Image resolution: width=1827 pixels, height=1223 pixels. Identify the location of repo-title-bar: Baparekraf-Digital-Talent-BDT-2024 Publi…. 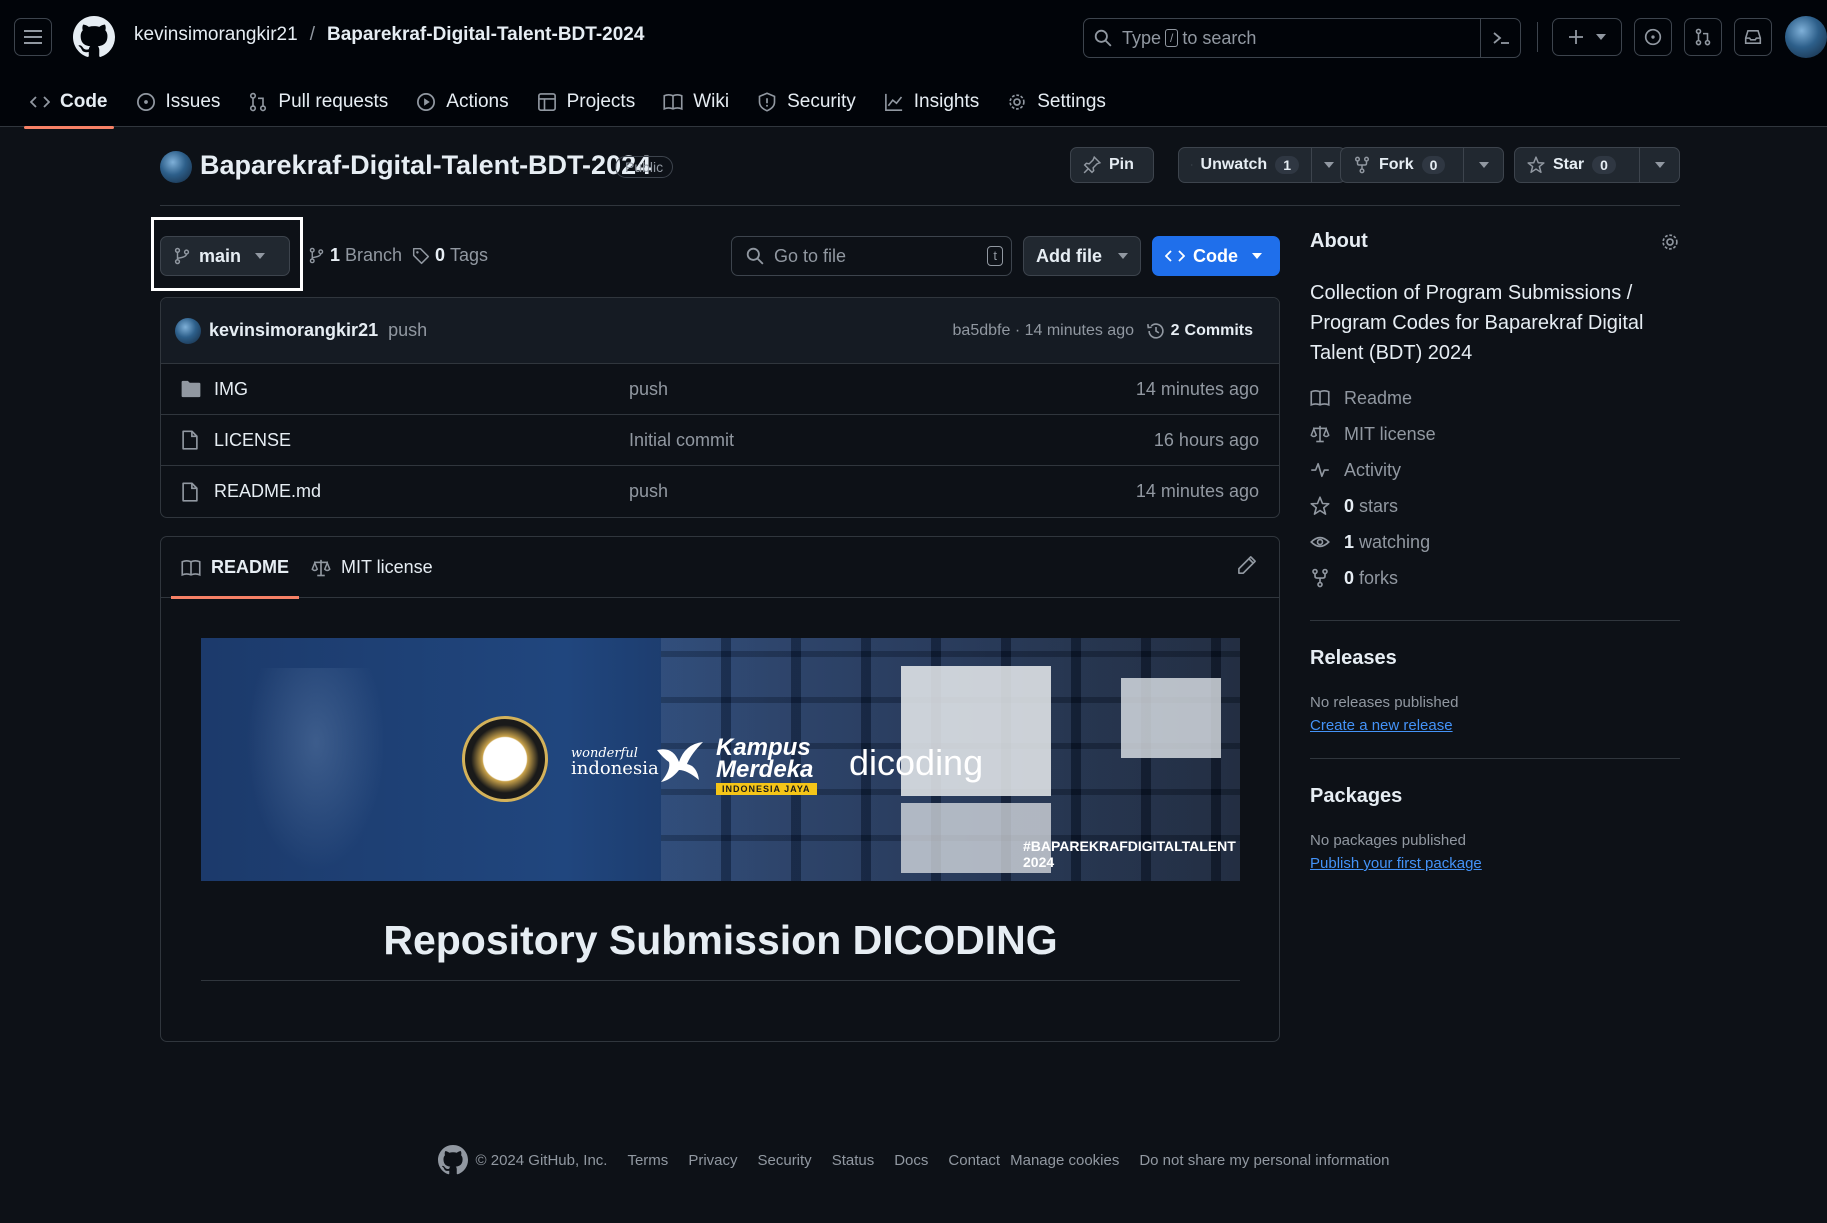
(920, 176).